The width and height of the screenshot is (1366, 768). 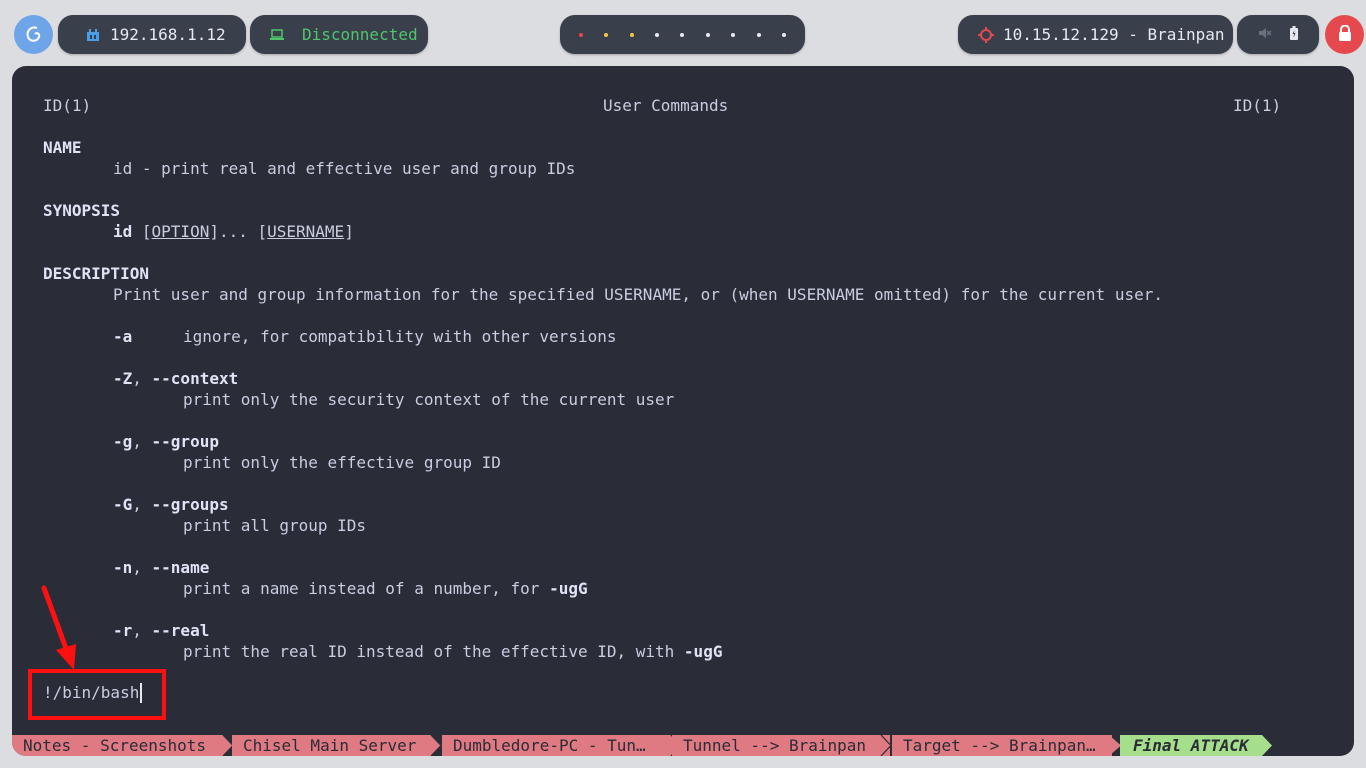 What do you see at coordinates (195, 378) in the screenshot?
I see `option-z-long: --context` at bounding box center [195, 378].